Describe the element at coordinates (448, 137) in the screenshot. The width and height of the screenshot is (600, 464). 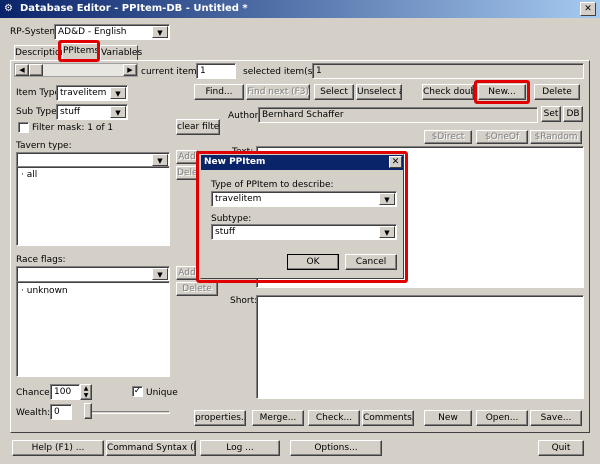
I see `direct-button: $Direct` at that location.